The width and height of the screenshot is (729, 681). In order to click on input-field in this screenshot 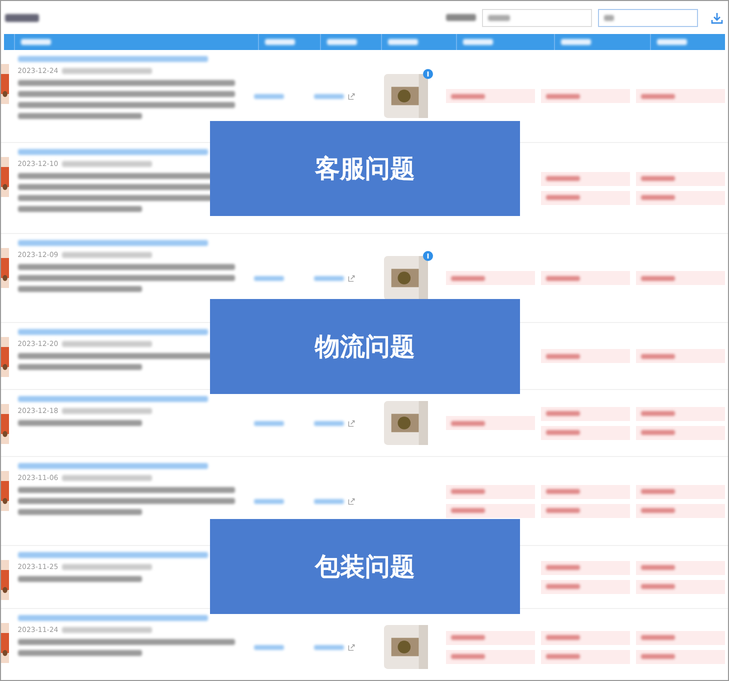, I will do `click(648, 17)`.